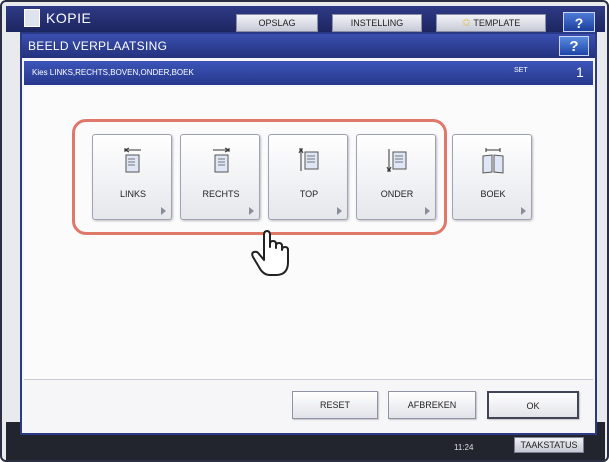  Describe the element at coordinates (308, 379) in the screenshot. I see `divider` at that location.